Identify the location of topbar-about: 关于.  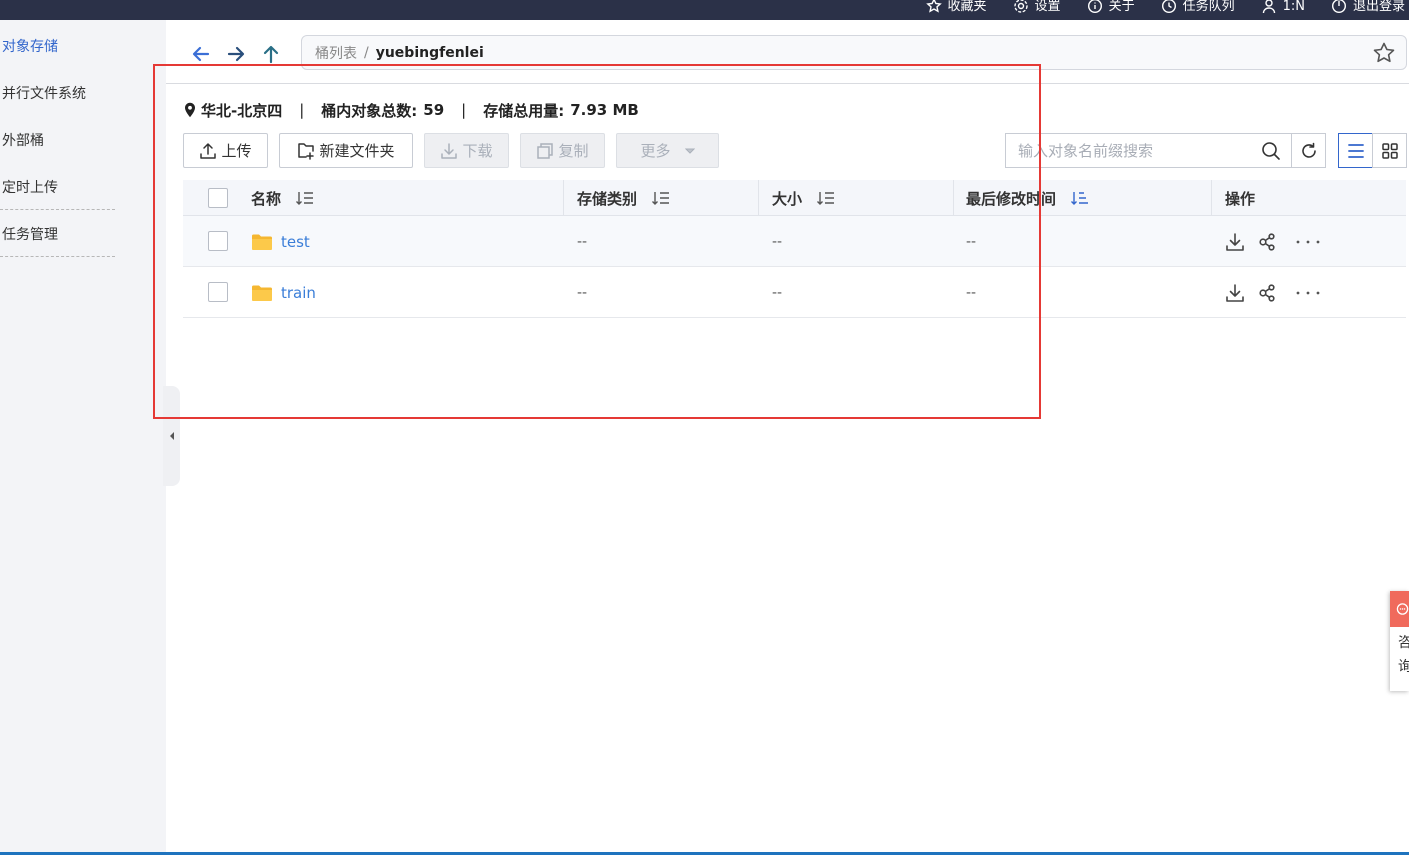
(1111, 7).